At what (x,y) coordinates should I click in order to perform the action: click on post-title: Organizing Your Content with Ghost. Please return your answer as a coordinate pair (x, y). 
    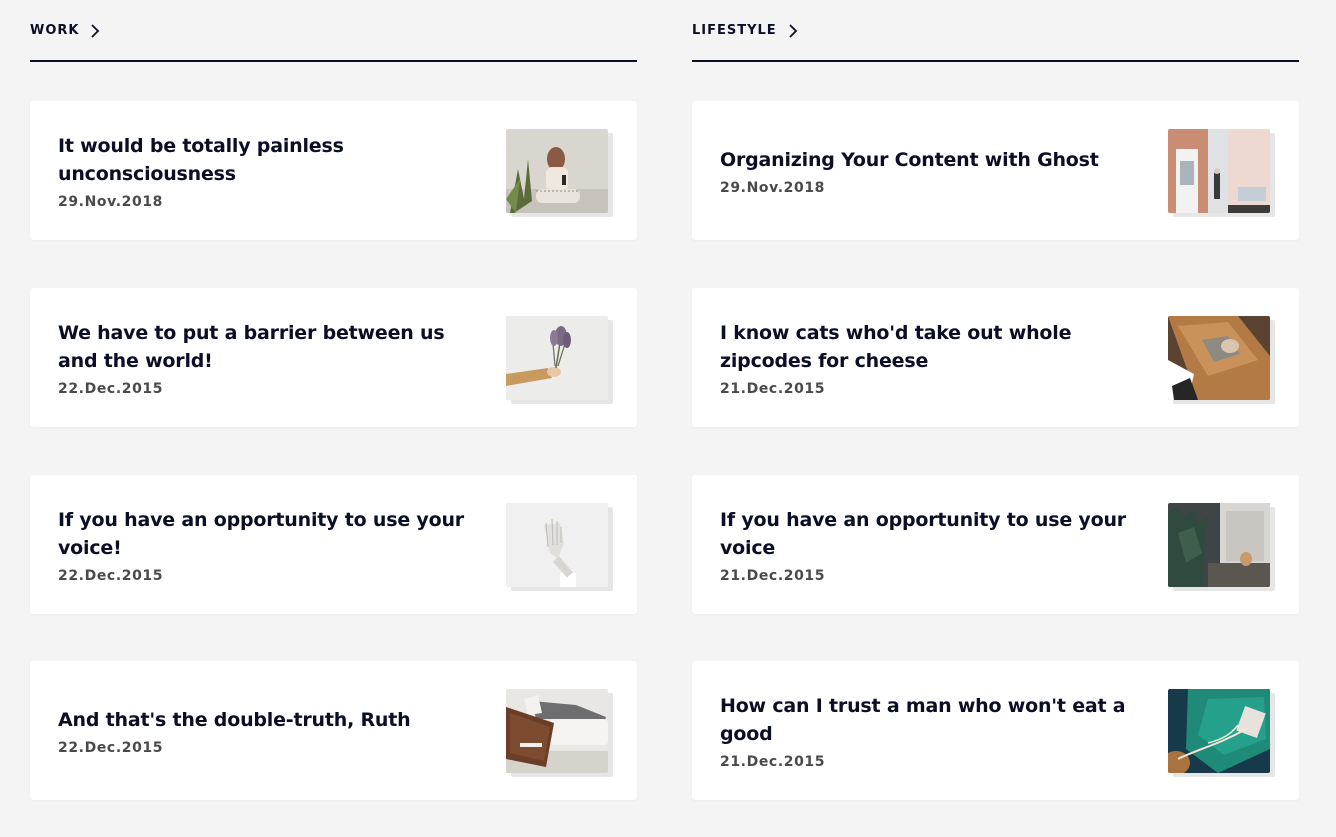
    Looking at the image, I should click on (925, 160).